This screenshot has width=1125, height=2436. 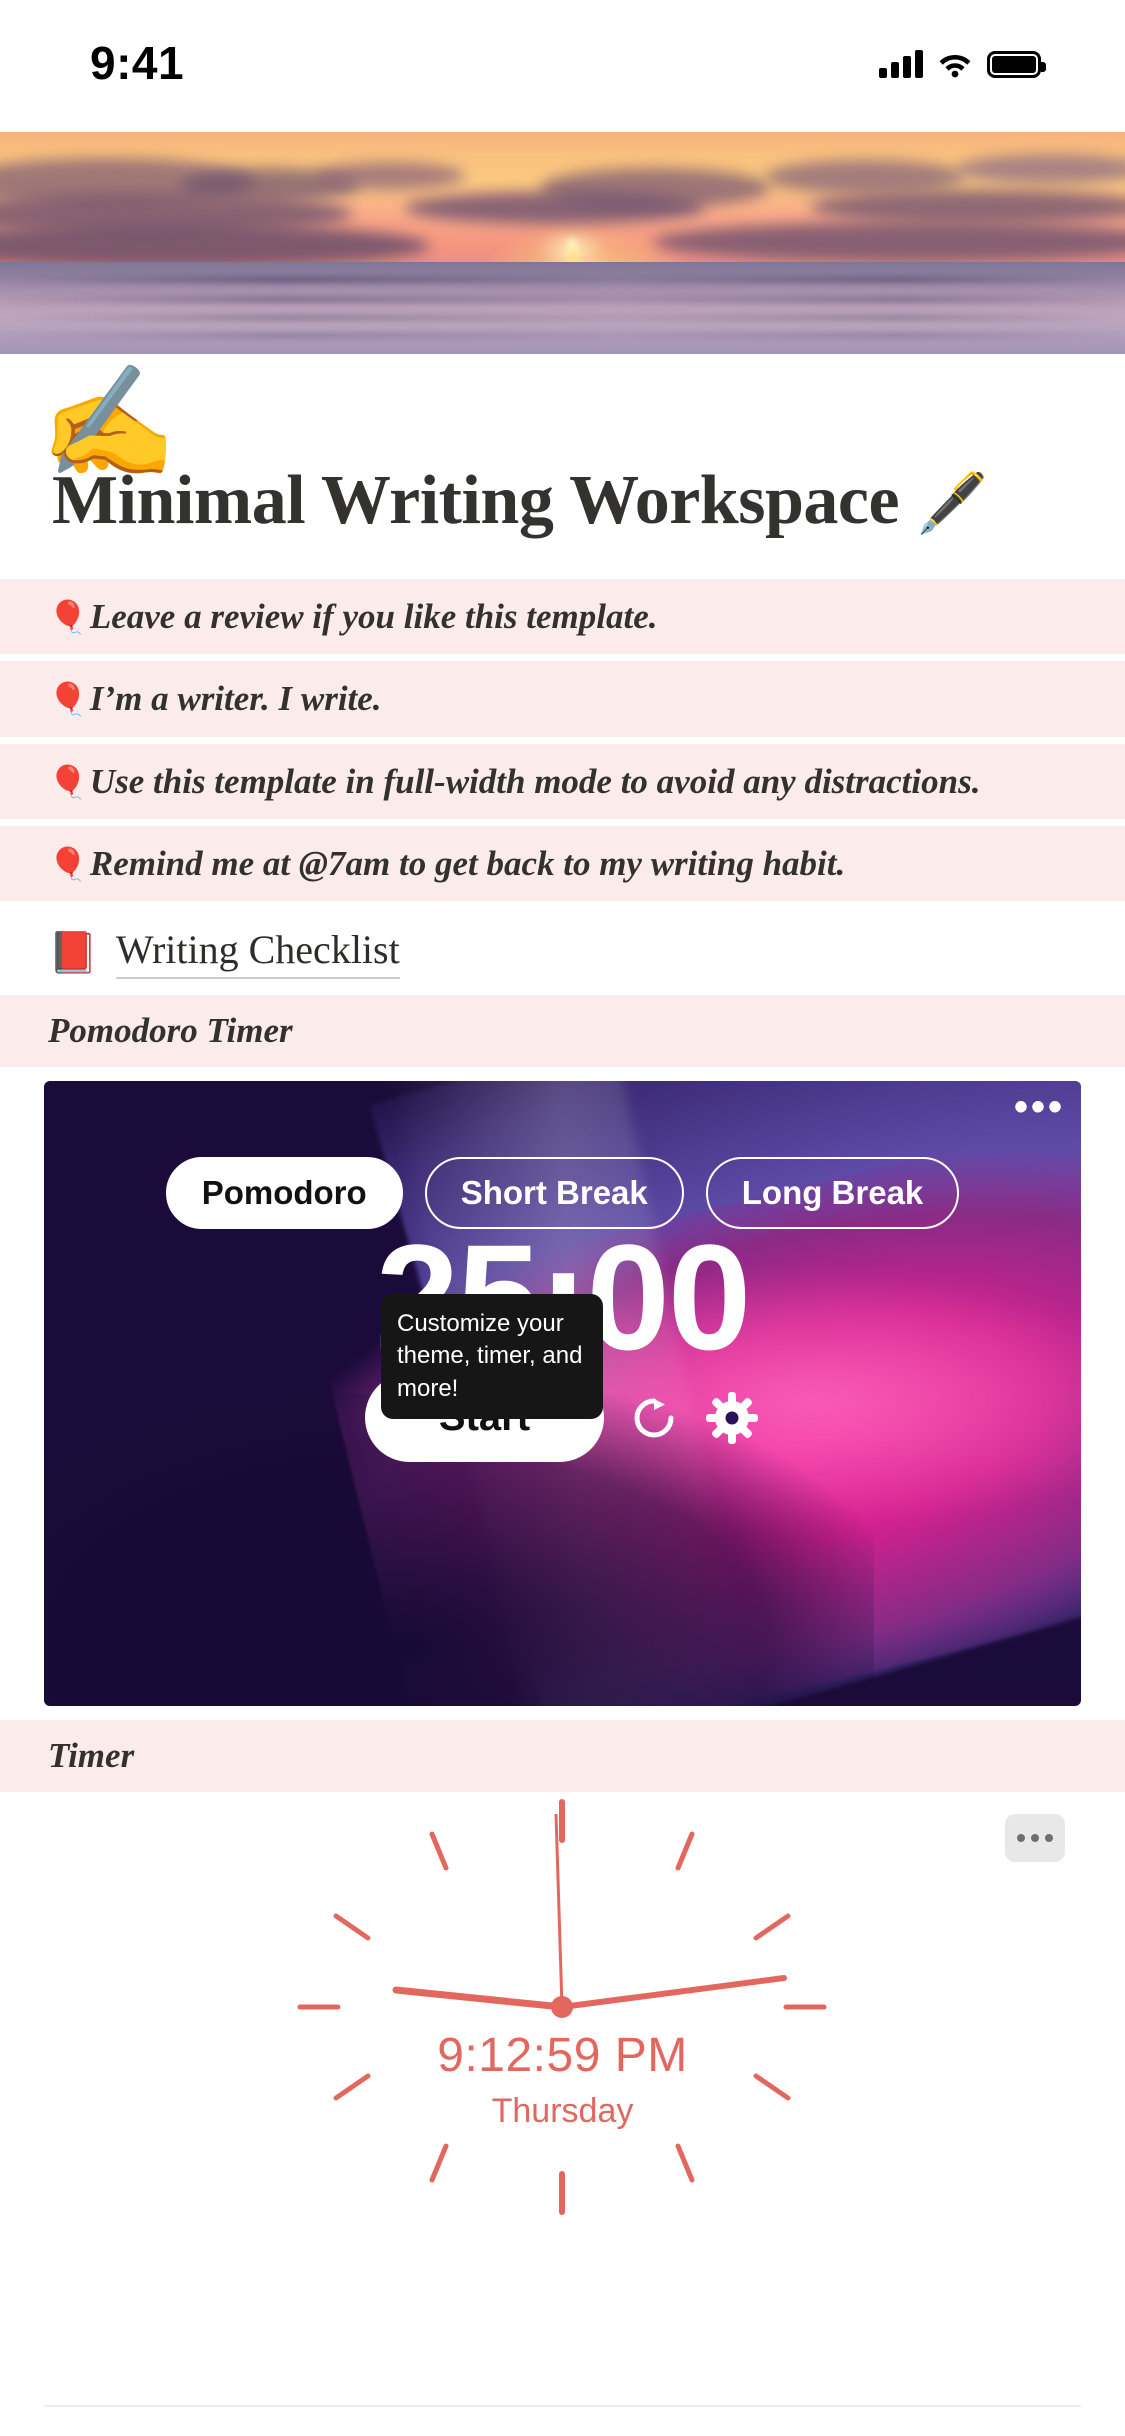 I want to click on cellular-signal-icon, so click(x=901, y=64).